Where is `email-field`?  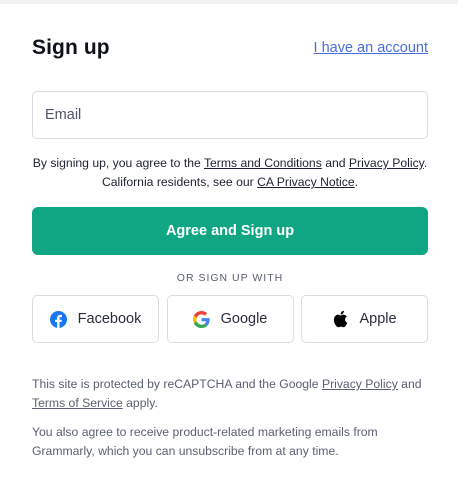 email-field is located at coordinates (230, 115).